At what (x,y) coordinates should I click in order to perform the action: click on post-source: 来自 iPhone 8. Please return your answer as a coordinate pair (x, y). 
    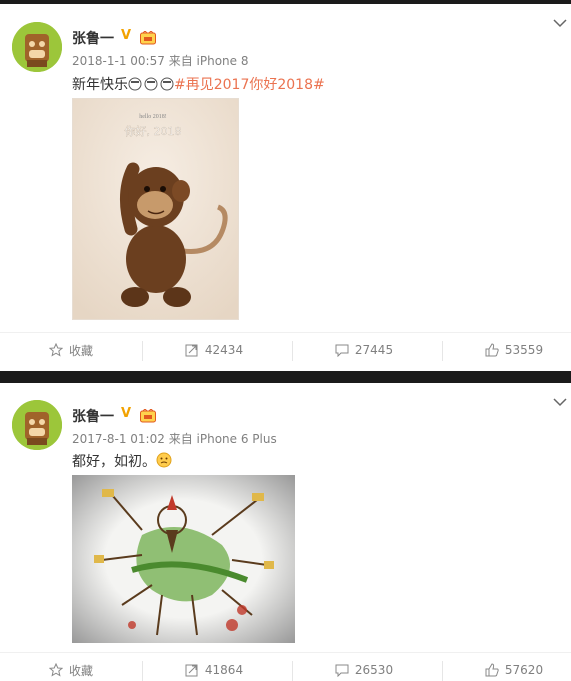
    Looking at the image, I should click on (208, 61).